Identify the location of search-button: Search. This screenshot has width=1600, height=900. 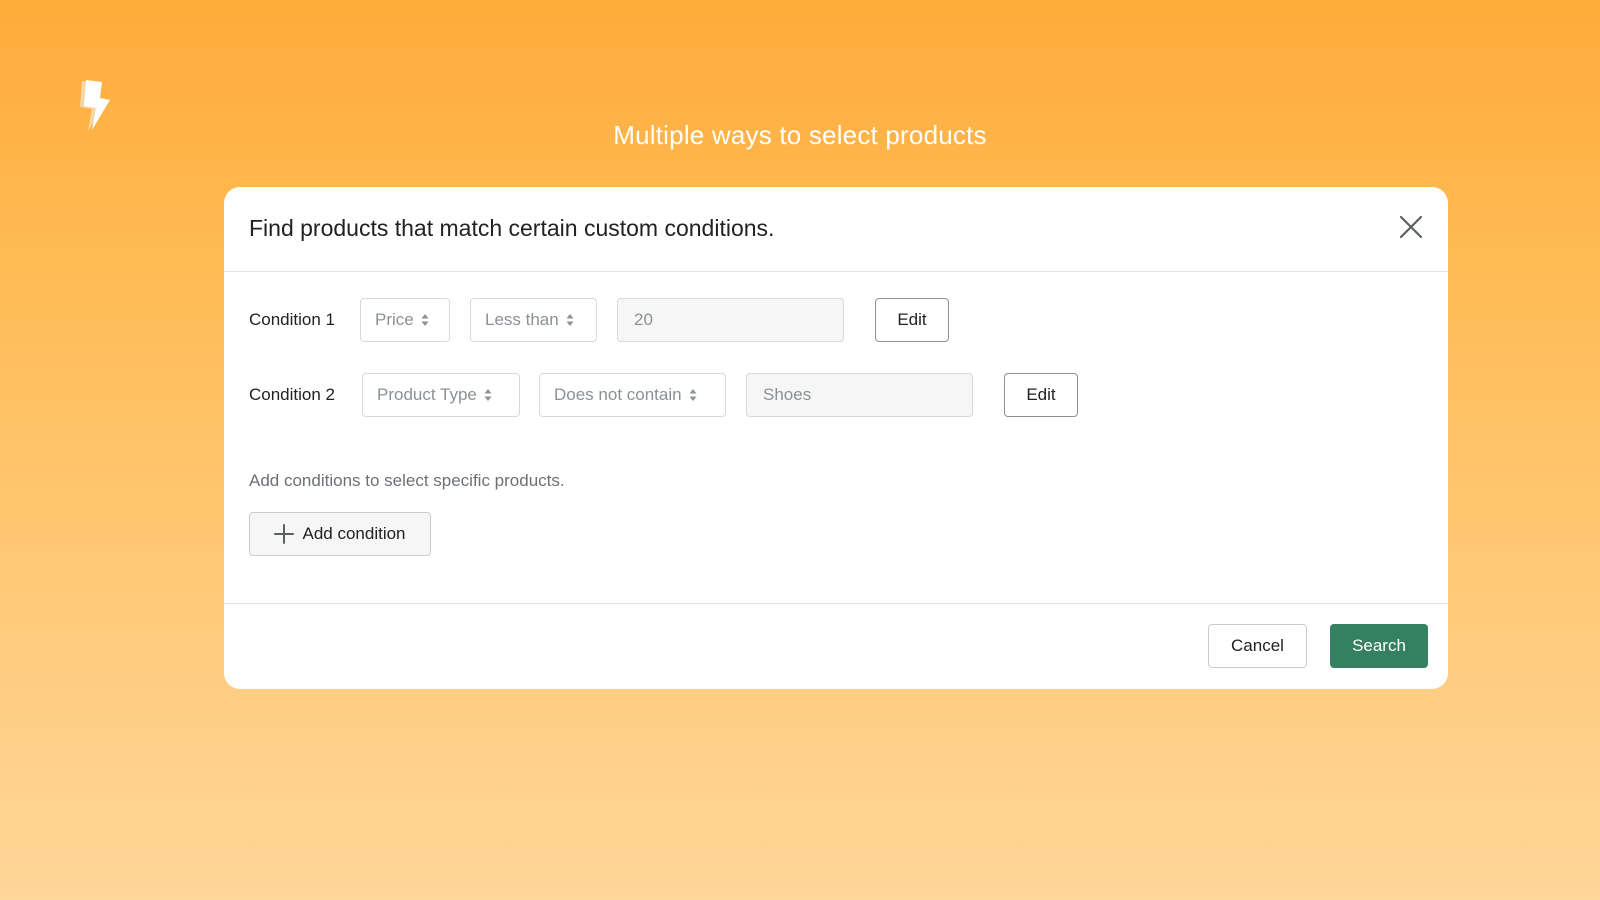
(1379, 646).